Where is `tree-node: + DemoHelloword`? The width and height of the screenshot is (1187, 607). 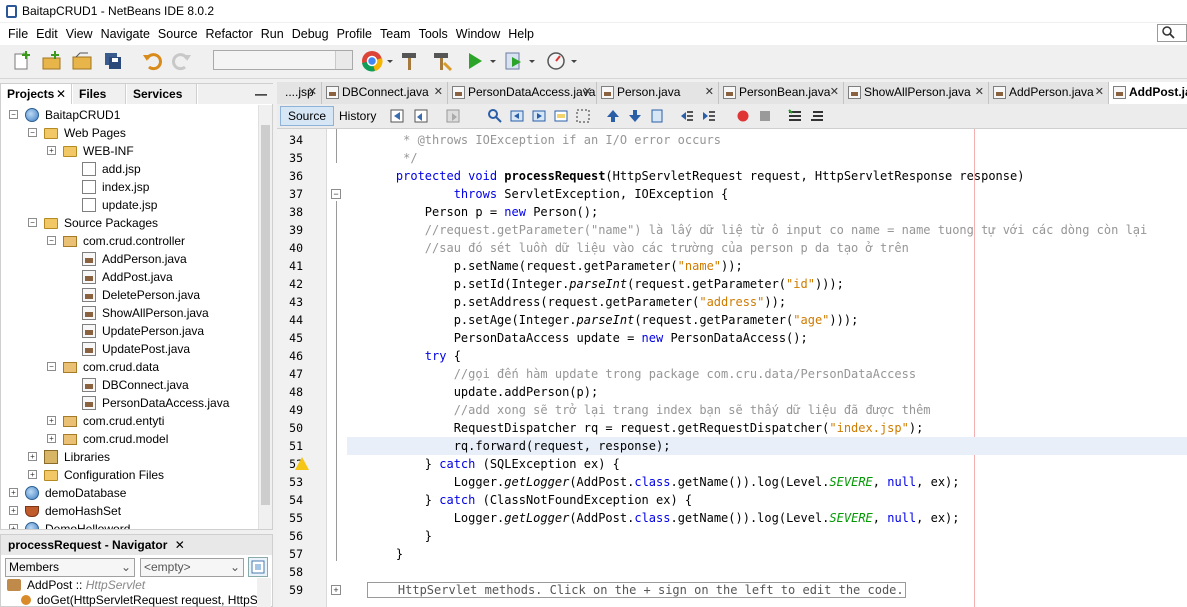 tree-node: + DemoHelloword is located at coordinates (130, 524).